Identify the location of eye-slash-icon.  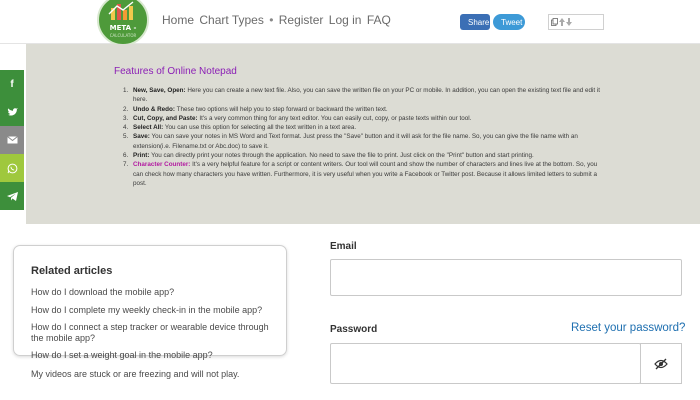
(661, 363).